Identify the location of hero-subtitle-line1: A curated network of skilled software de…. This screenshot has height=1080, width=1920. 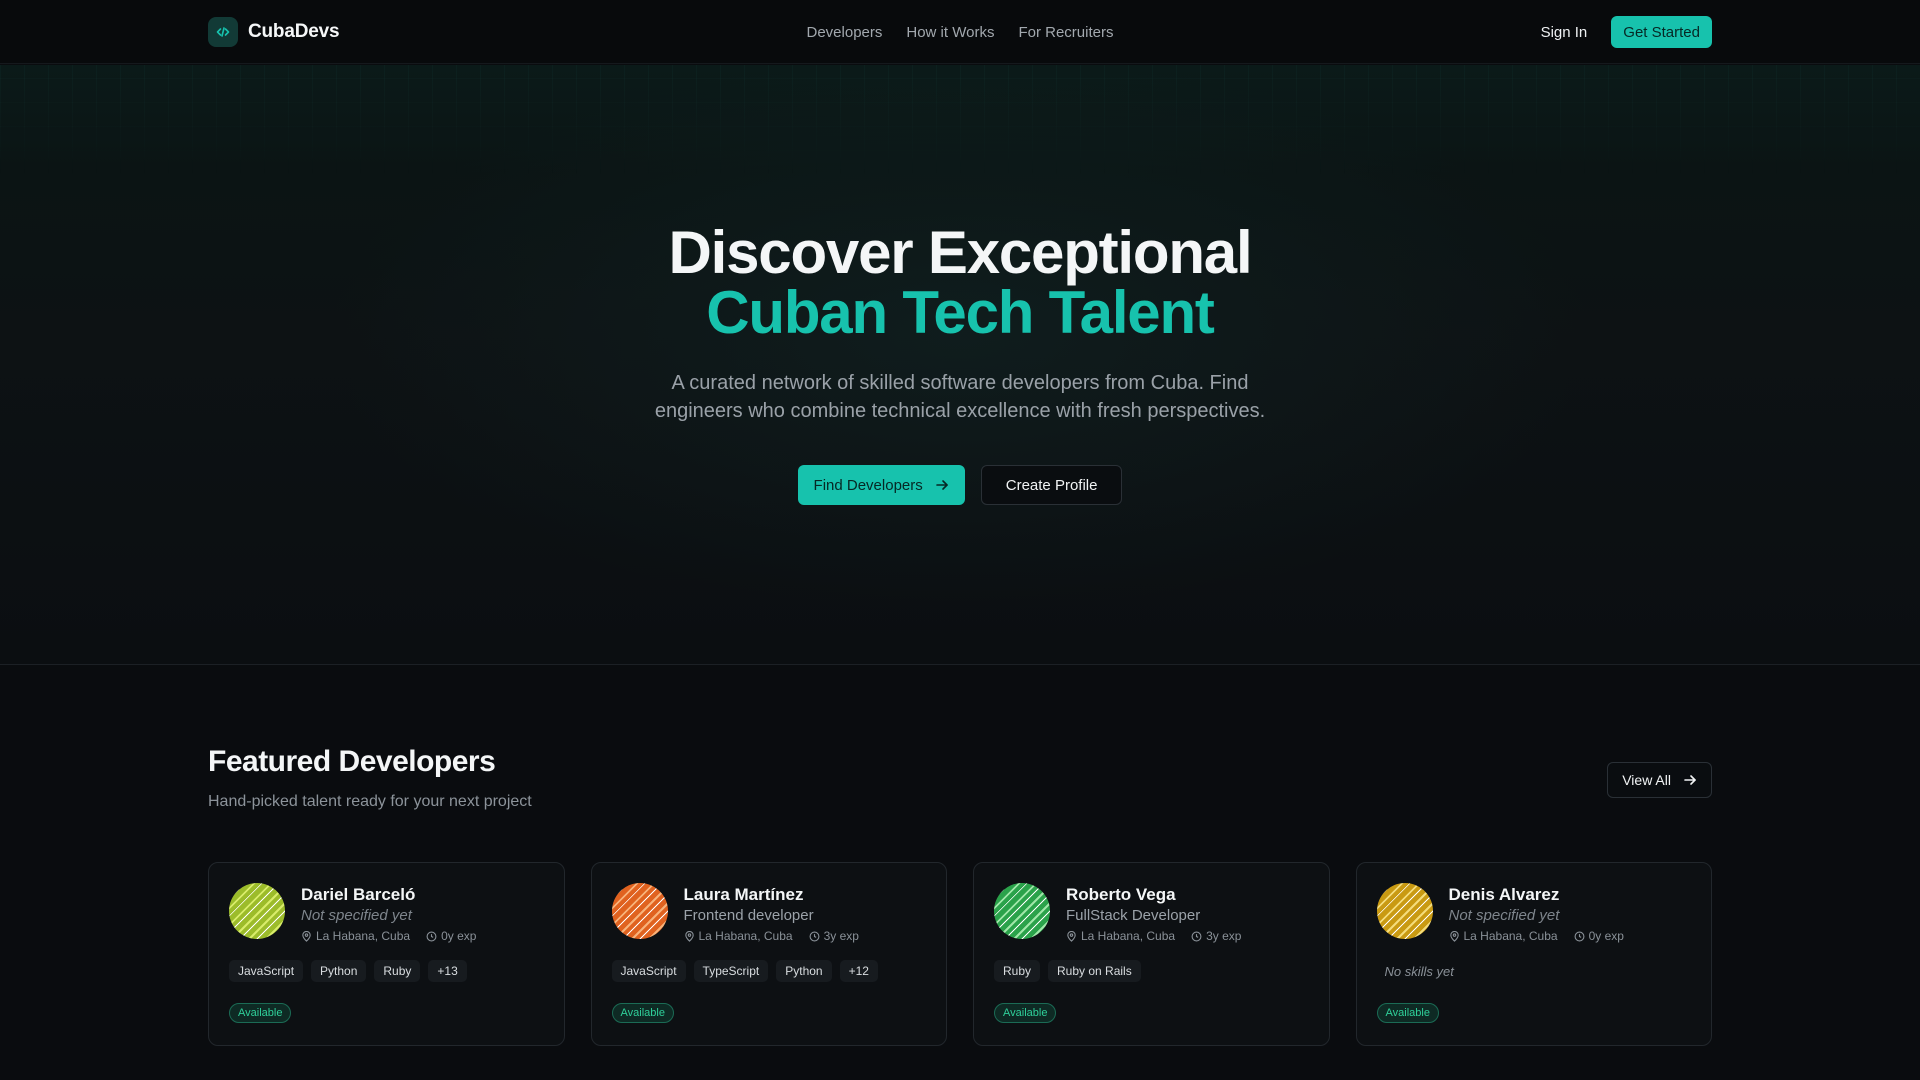
(960, 383).